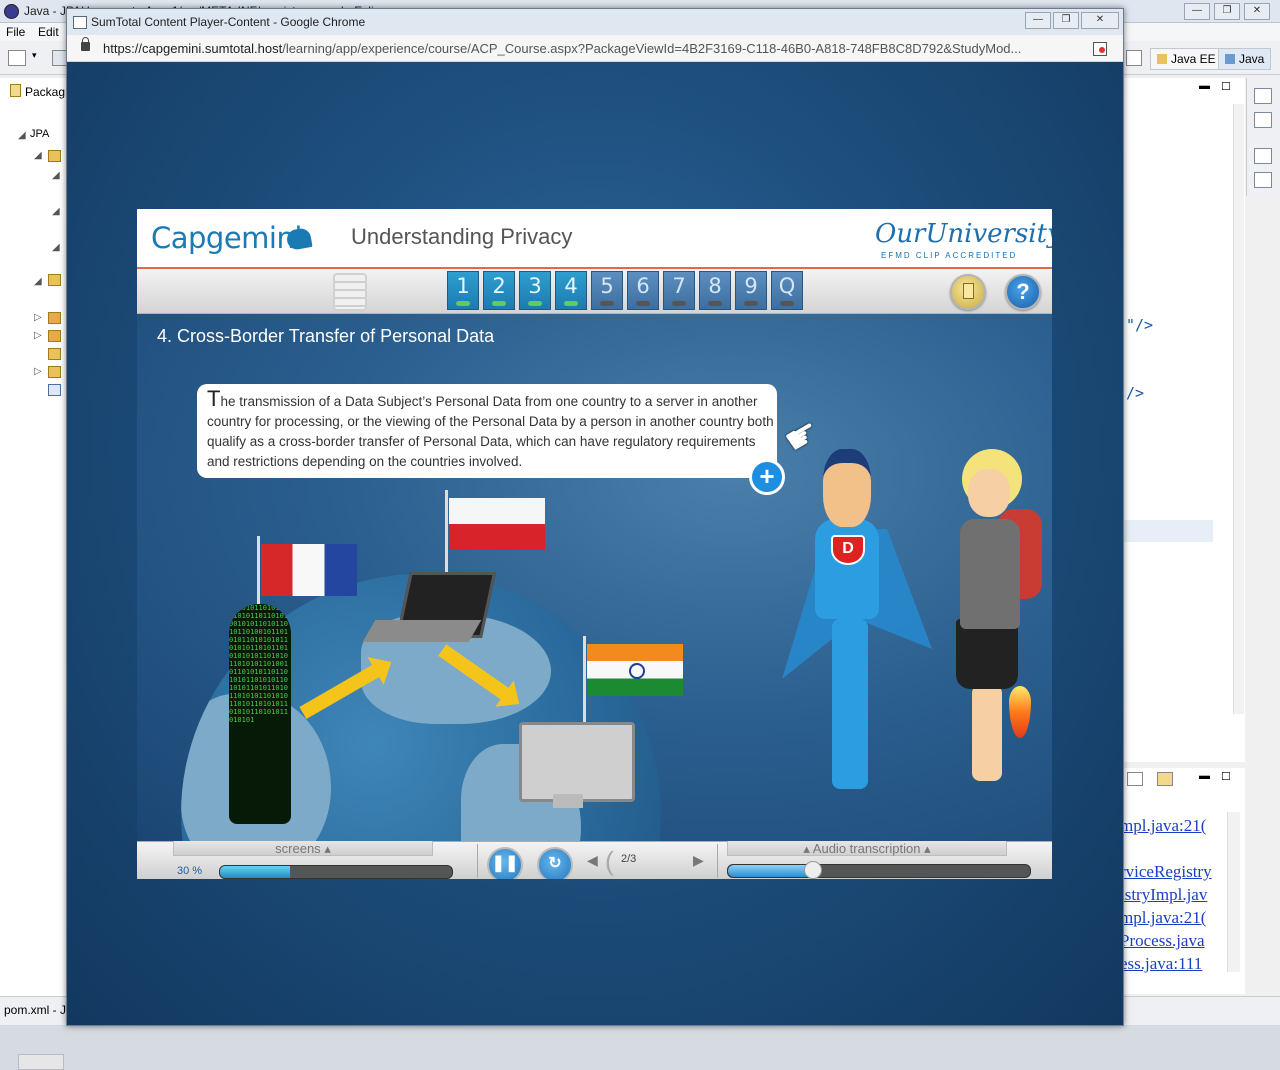  I want to click on traveler-face, so click(989, 493).